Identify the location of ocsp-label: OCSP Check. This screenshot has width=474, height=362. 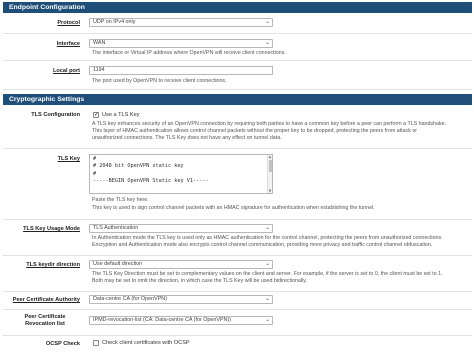
(62, 344).